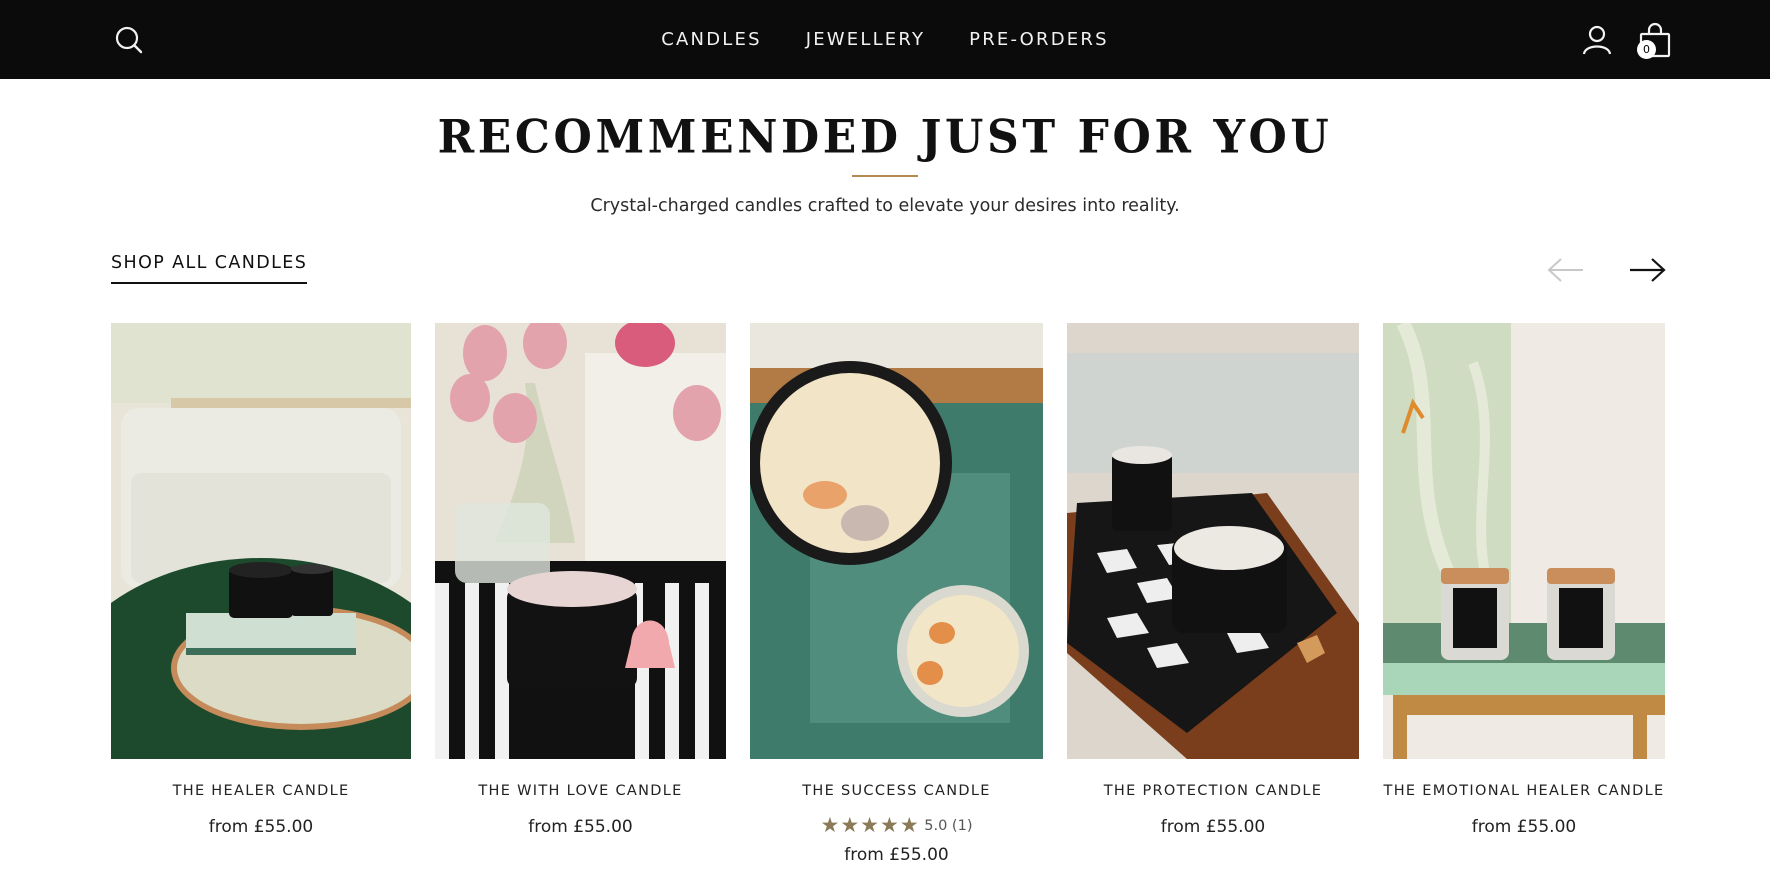  What do you see at coordinates (948, 826) in the screenshot?
I see `rating-text: 5.0 (1)` at bounding box center [948, 826].